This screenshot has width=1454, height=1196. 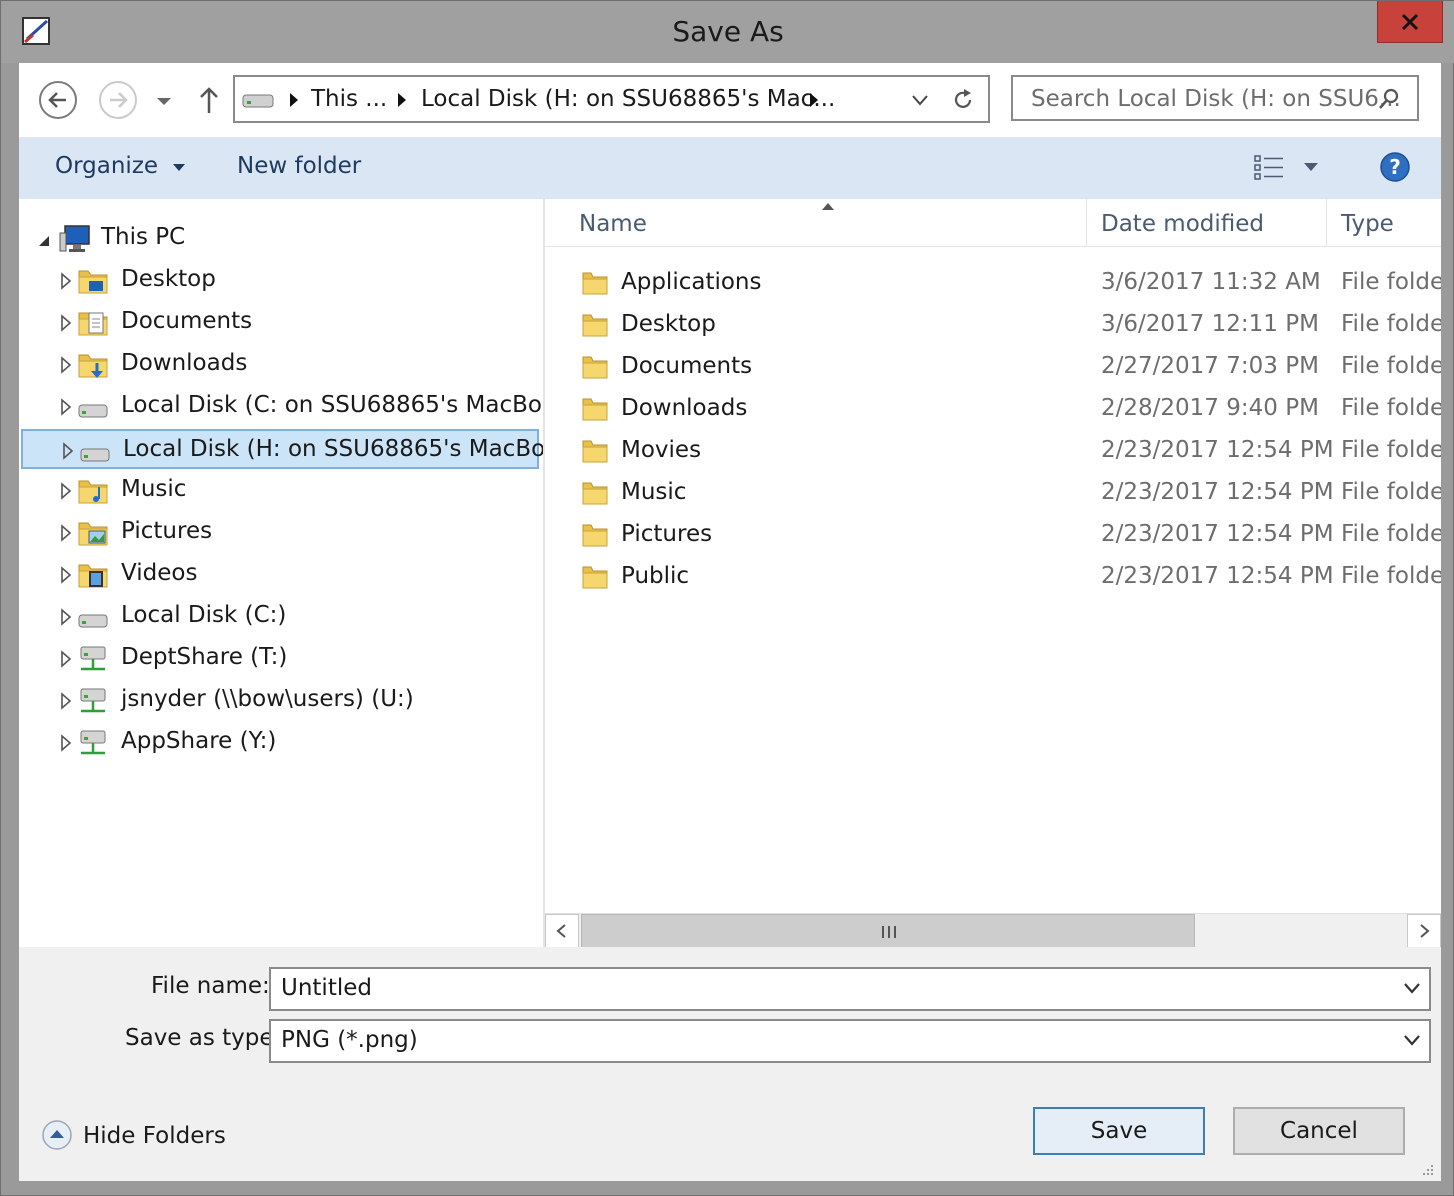 What do you see at coordinates (1319, 1131) in the screenshot?
I see `cancel-button: Cancel` at bounding box center [1319, 1131].